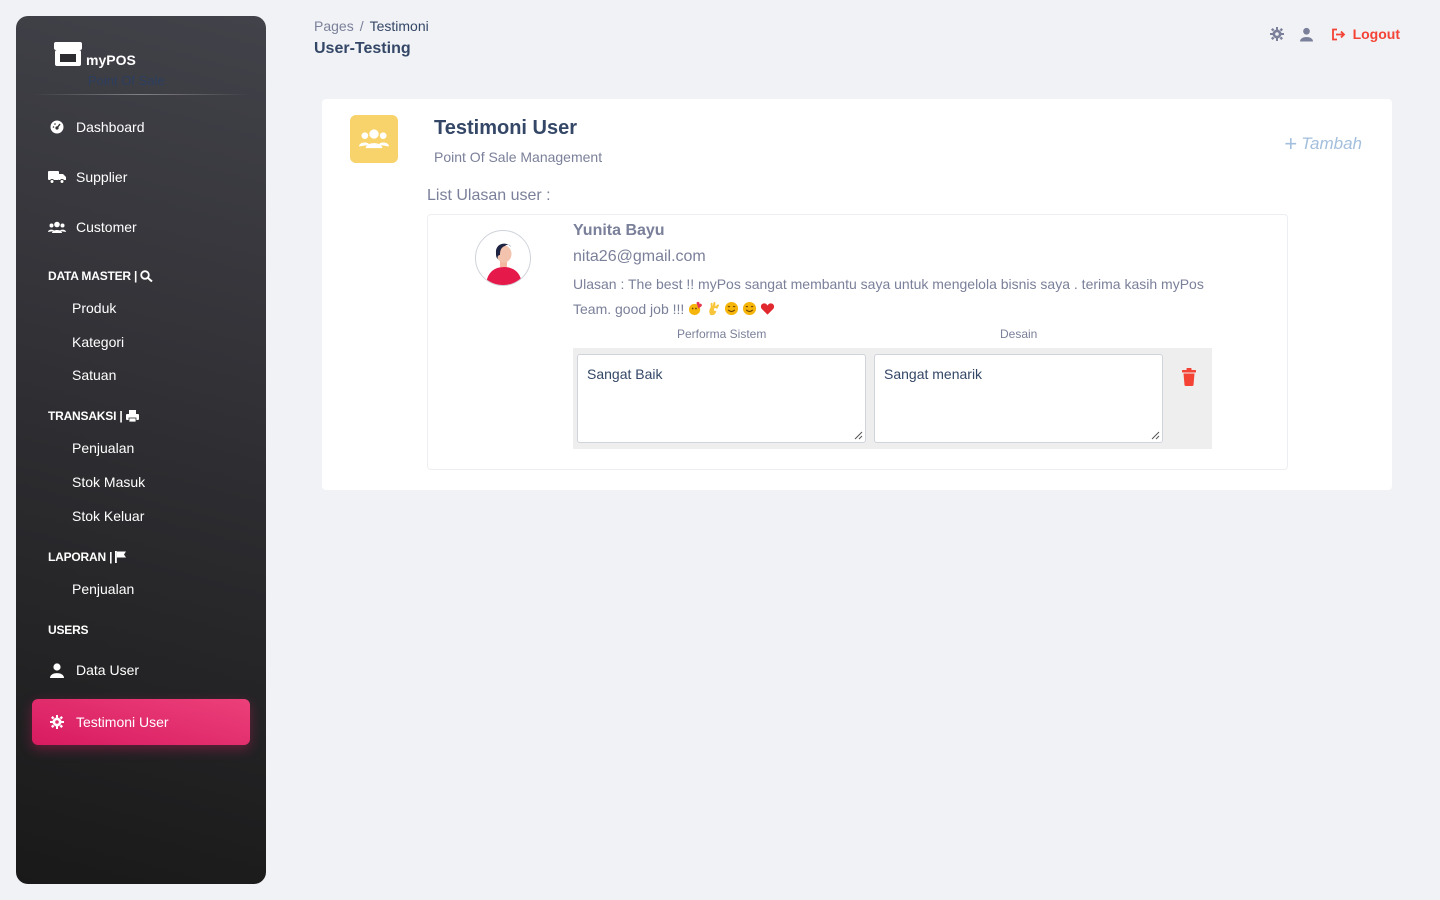  I want to click on section-users: USERS, so click(68, 630).